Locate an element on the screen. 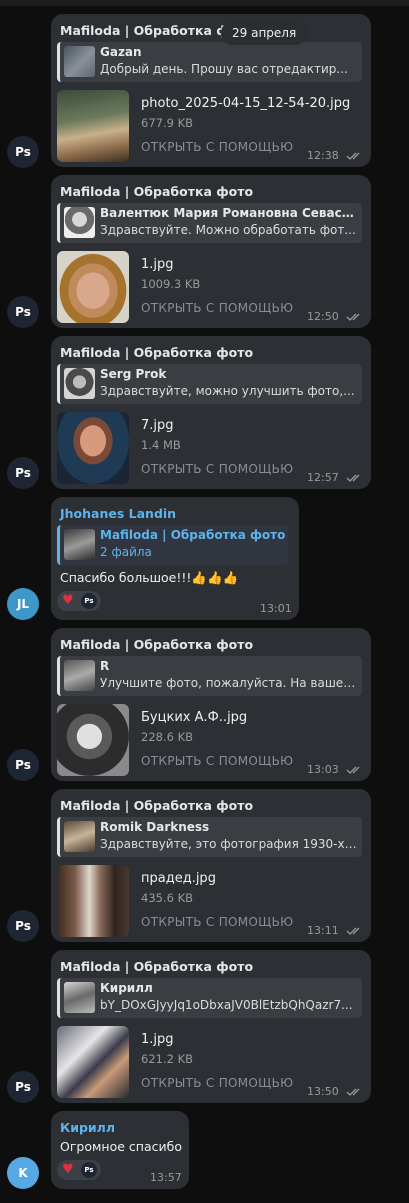  reply-author: R is located at coordinates (105, 666).